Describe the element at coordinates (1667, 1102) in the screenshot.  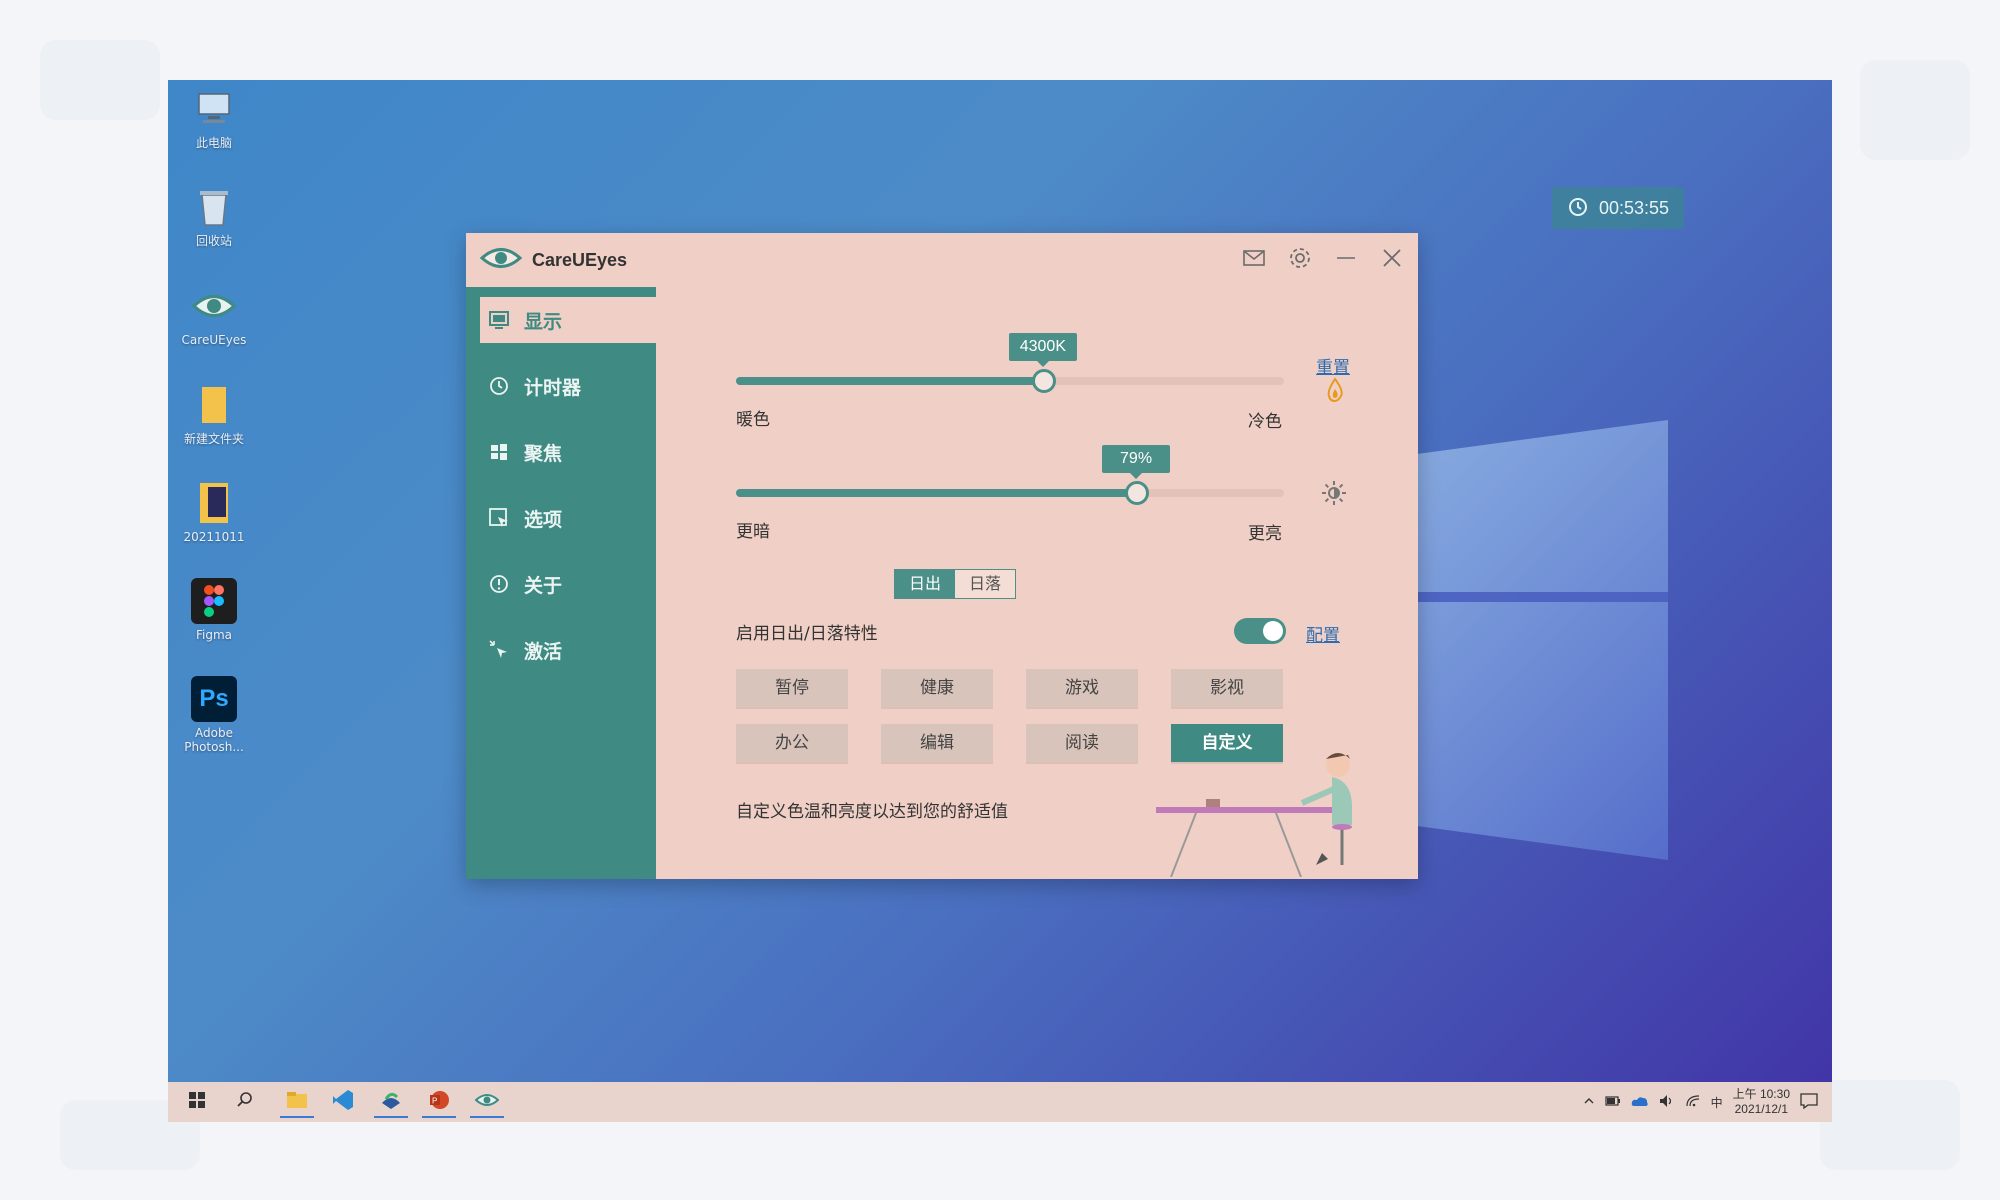
I see `volume-icon` at that location.